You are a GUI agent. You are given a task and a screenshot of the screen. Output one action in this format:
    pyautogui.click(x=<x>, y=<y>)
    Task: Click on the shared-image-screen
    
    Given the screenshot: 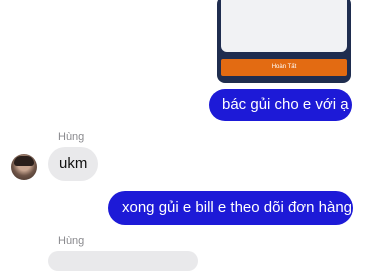 What is the action you would take?
    pyautogui.click(x=284, y=26)
    